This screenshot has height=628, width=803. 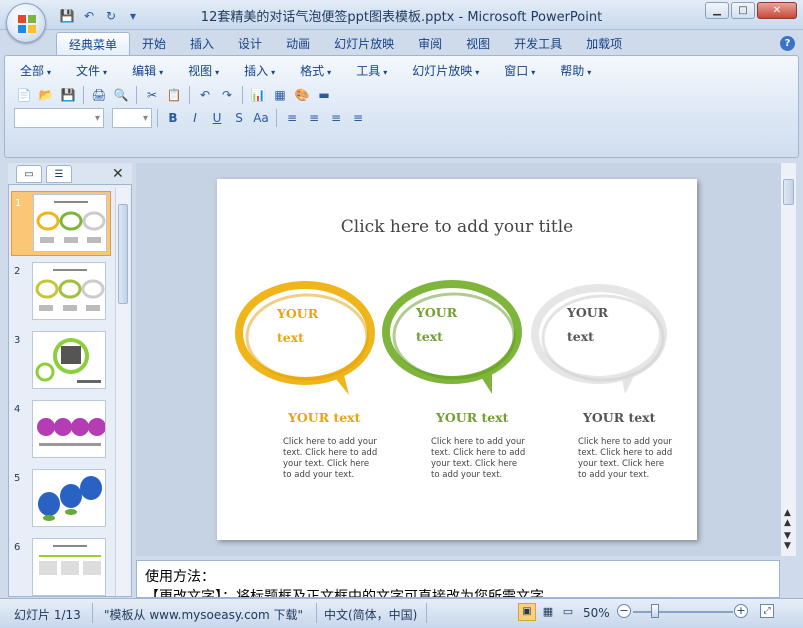 What do you see at coordinates (717, 10) in the screenshot?
I see `minimize-button: ▁` at bounding box center [717, 10].